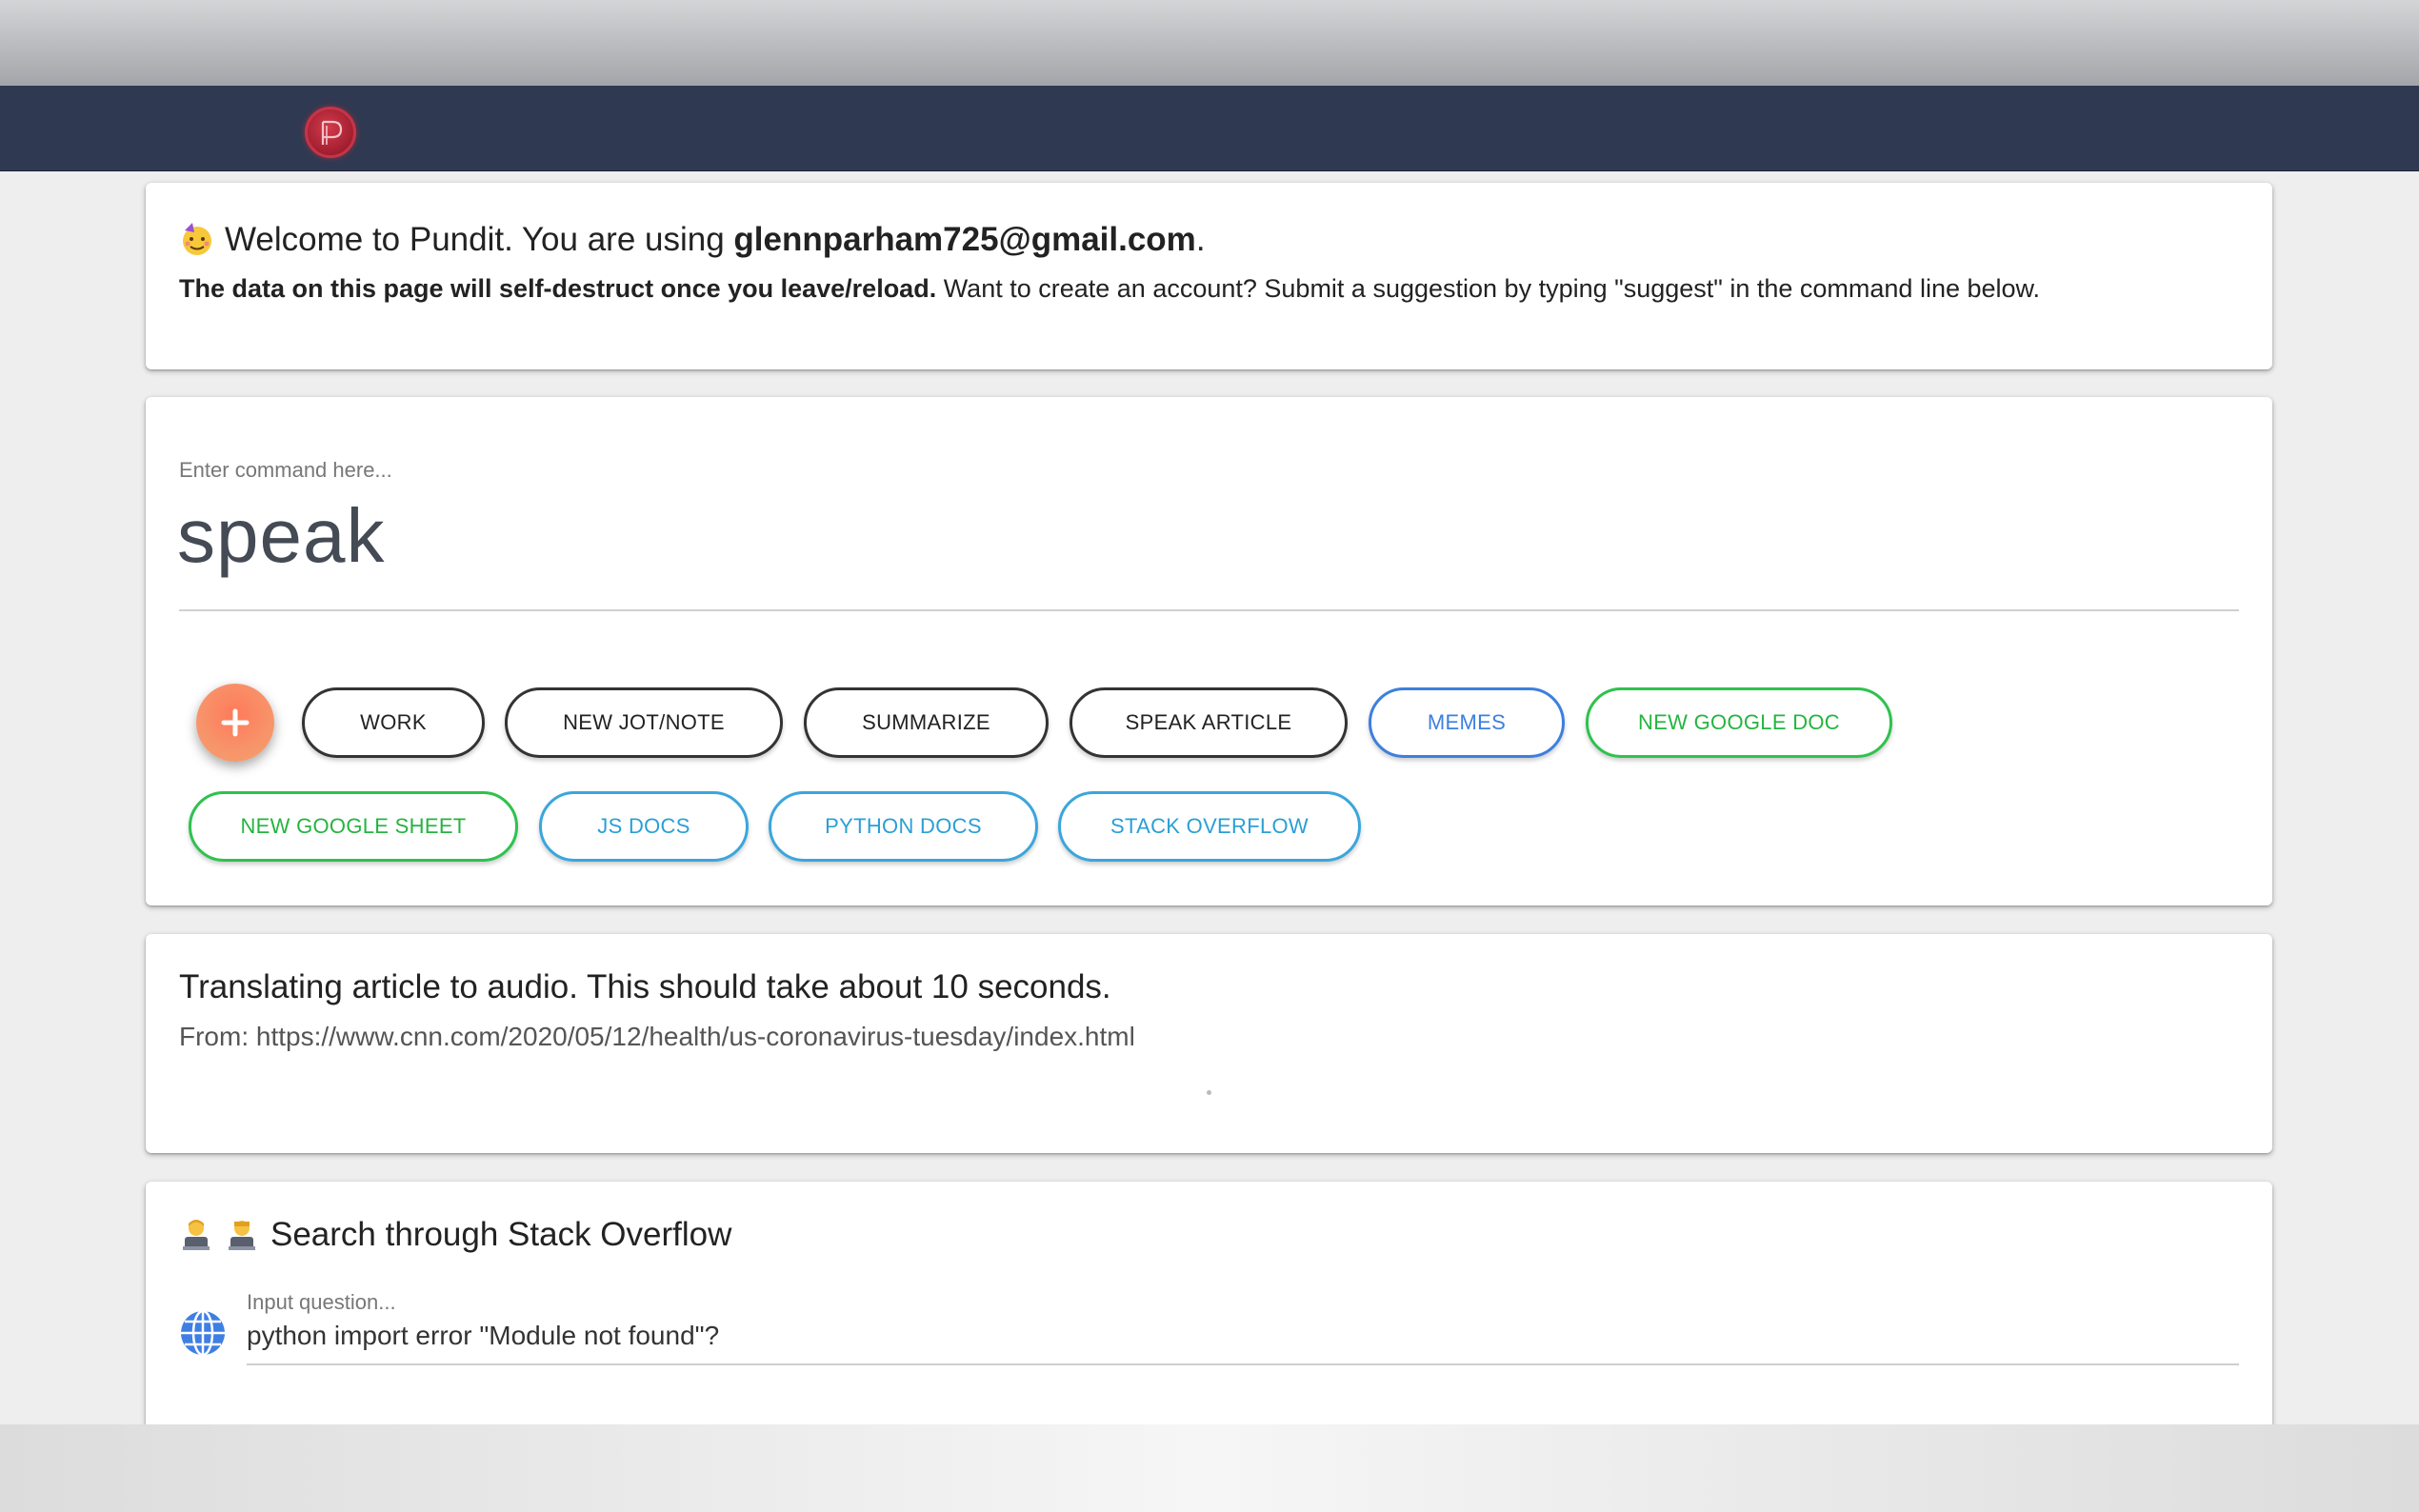  What do you see at coordinates (483, 1336) in the screenshot?
I see `question-input: python import error "Module not found"?` at bounding box center [483, 1336].